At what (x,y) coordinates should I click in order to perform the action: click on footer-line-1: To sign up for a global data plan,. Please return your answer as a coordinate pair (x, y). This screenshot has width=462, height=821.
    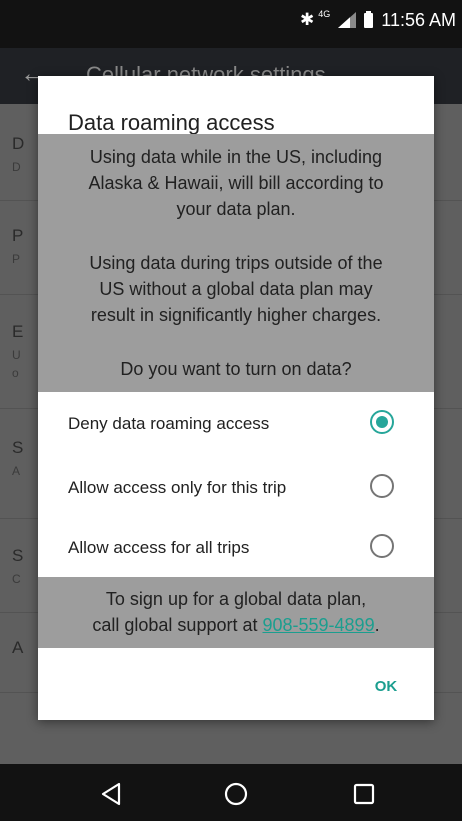
    Looking at the image, I should click on (236, 599).